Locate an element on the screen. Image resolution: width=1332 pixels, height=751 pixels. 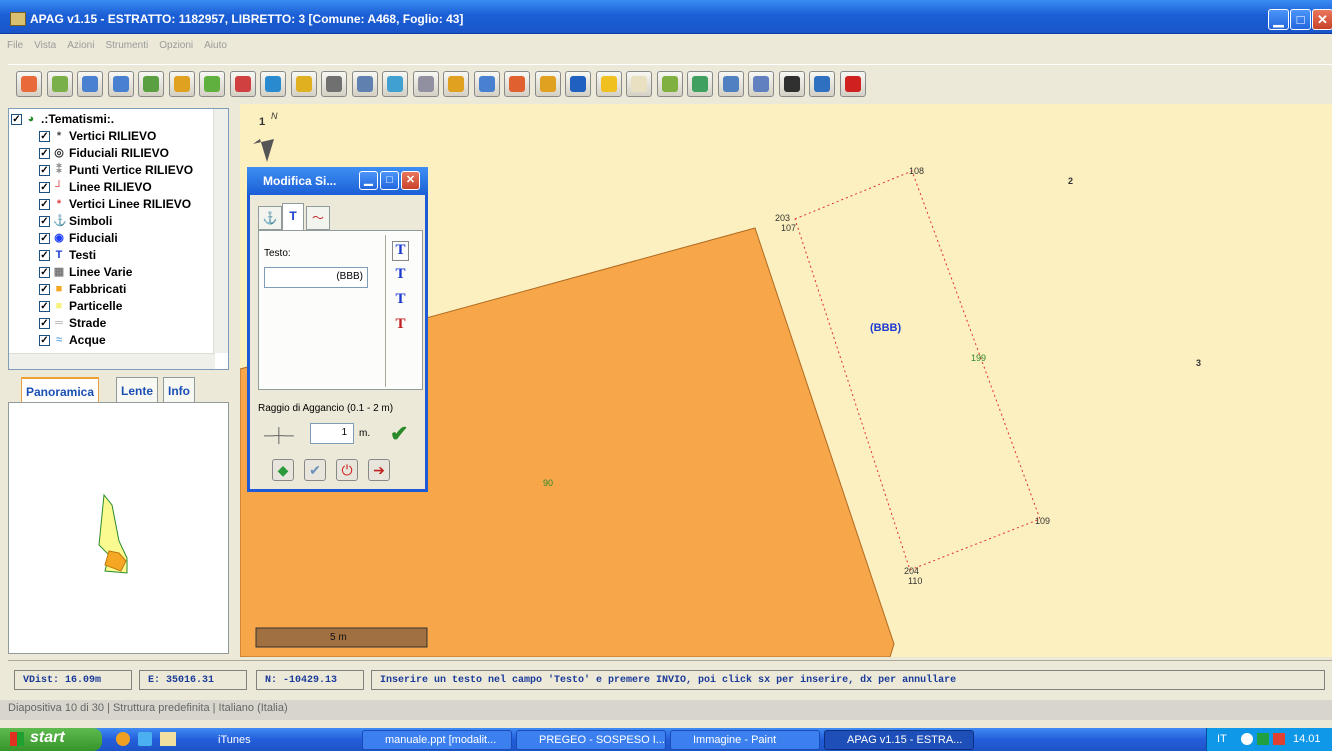
vertex-label: 110 is located at coordinates (915, 581).